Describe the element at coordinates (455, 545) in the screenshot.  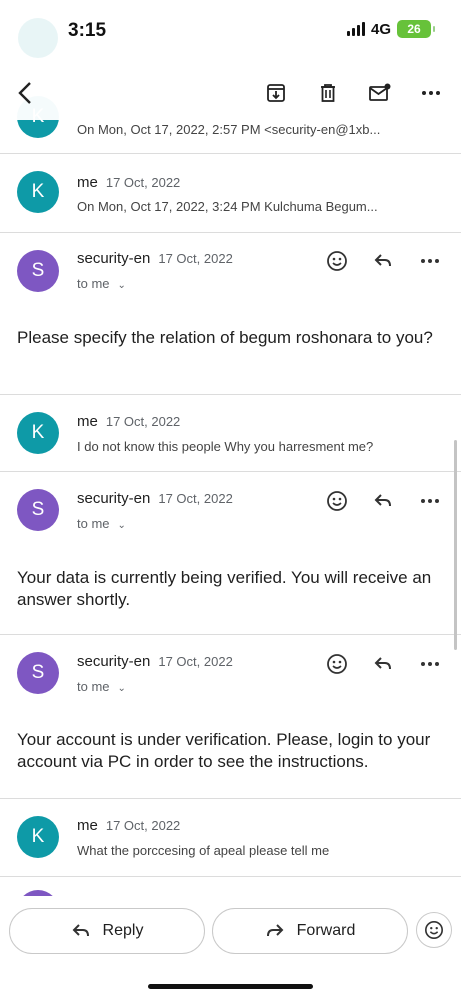
I see `scrollbar` at that location.